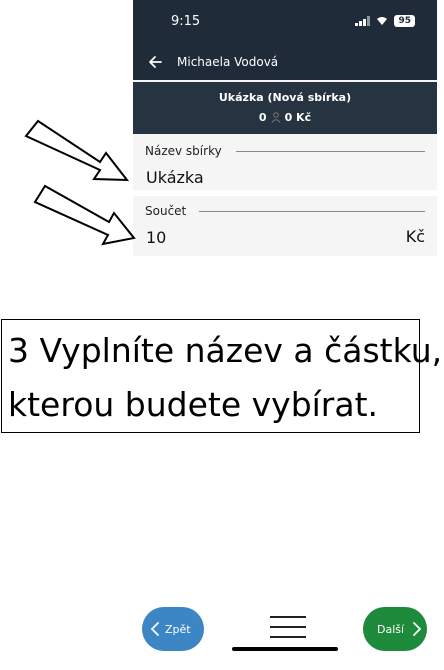 This screenshot has height=670, width=444. I want to click on next-button: Další, so click(395, 629).